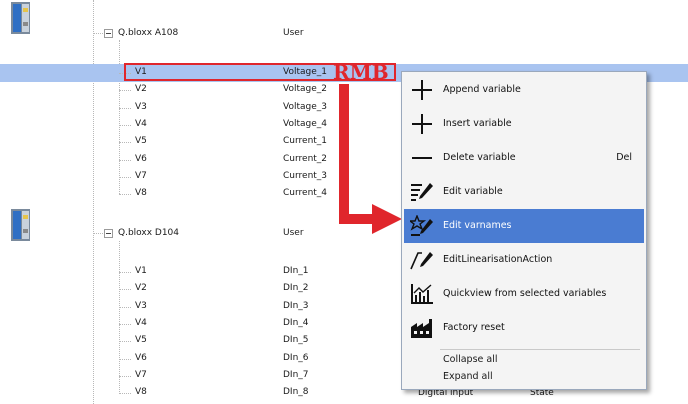 The width and height of the screenshot is (688, 404). I want to click on menu-item-edit-varnames: Edit varnames, so click(524, 226).